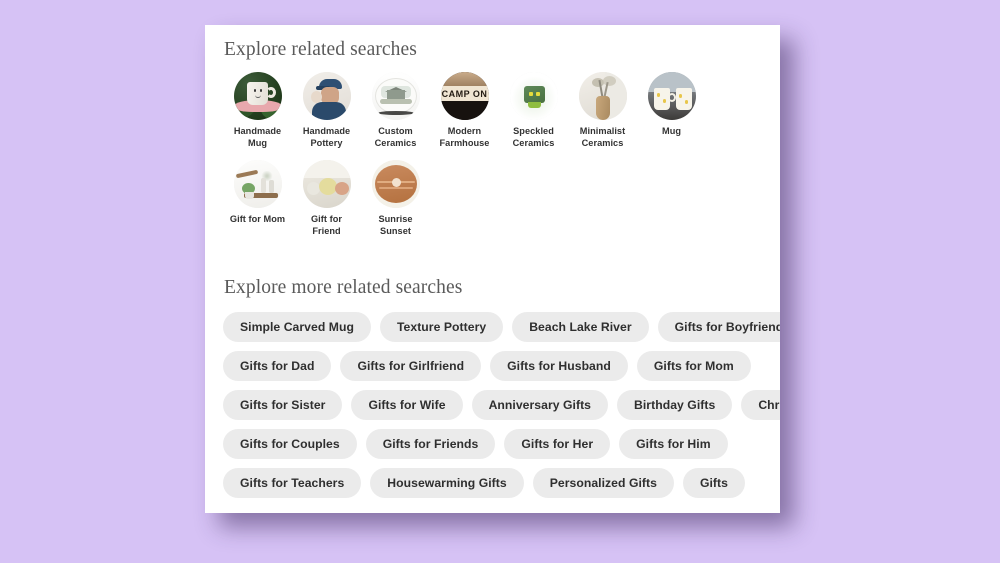 This screenshot has height=563, width=1000. I want to click on related-search-pill: Simple Carved Mug, so click(297, 327).